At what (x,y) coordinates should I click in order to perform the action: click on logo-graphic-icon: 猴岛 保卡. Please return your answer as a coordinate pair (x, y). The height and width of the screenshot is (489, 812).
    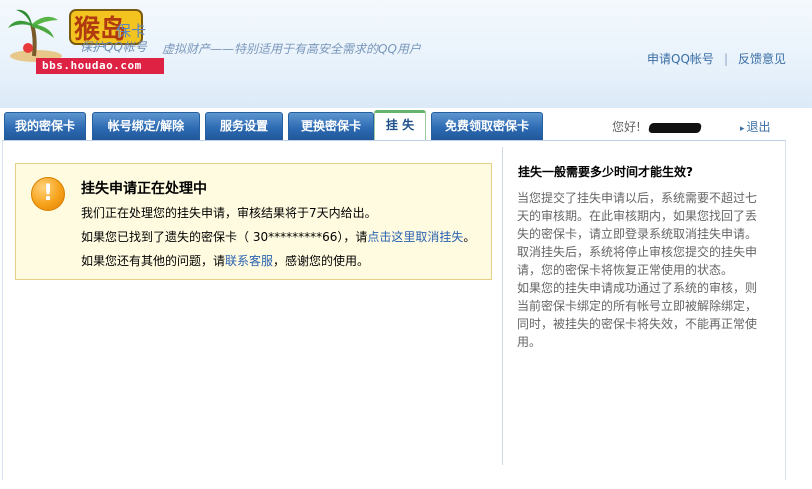
    Looking at the image, I should click on (77, 35).